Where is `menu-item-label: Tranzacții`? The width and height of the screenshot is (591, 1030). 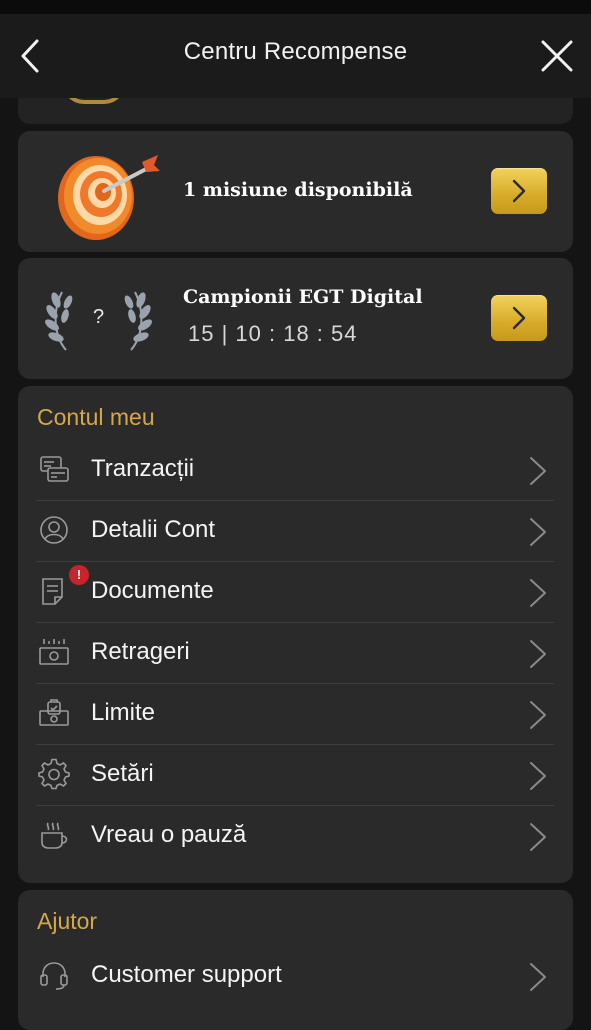
menu-item-label: Tranzacții is located at coordinates (143, 468).